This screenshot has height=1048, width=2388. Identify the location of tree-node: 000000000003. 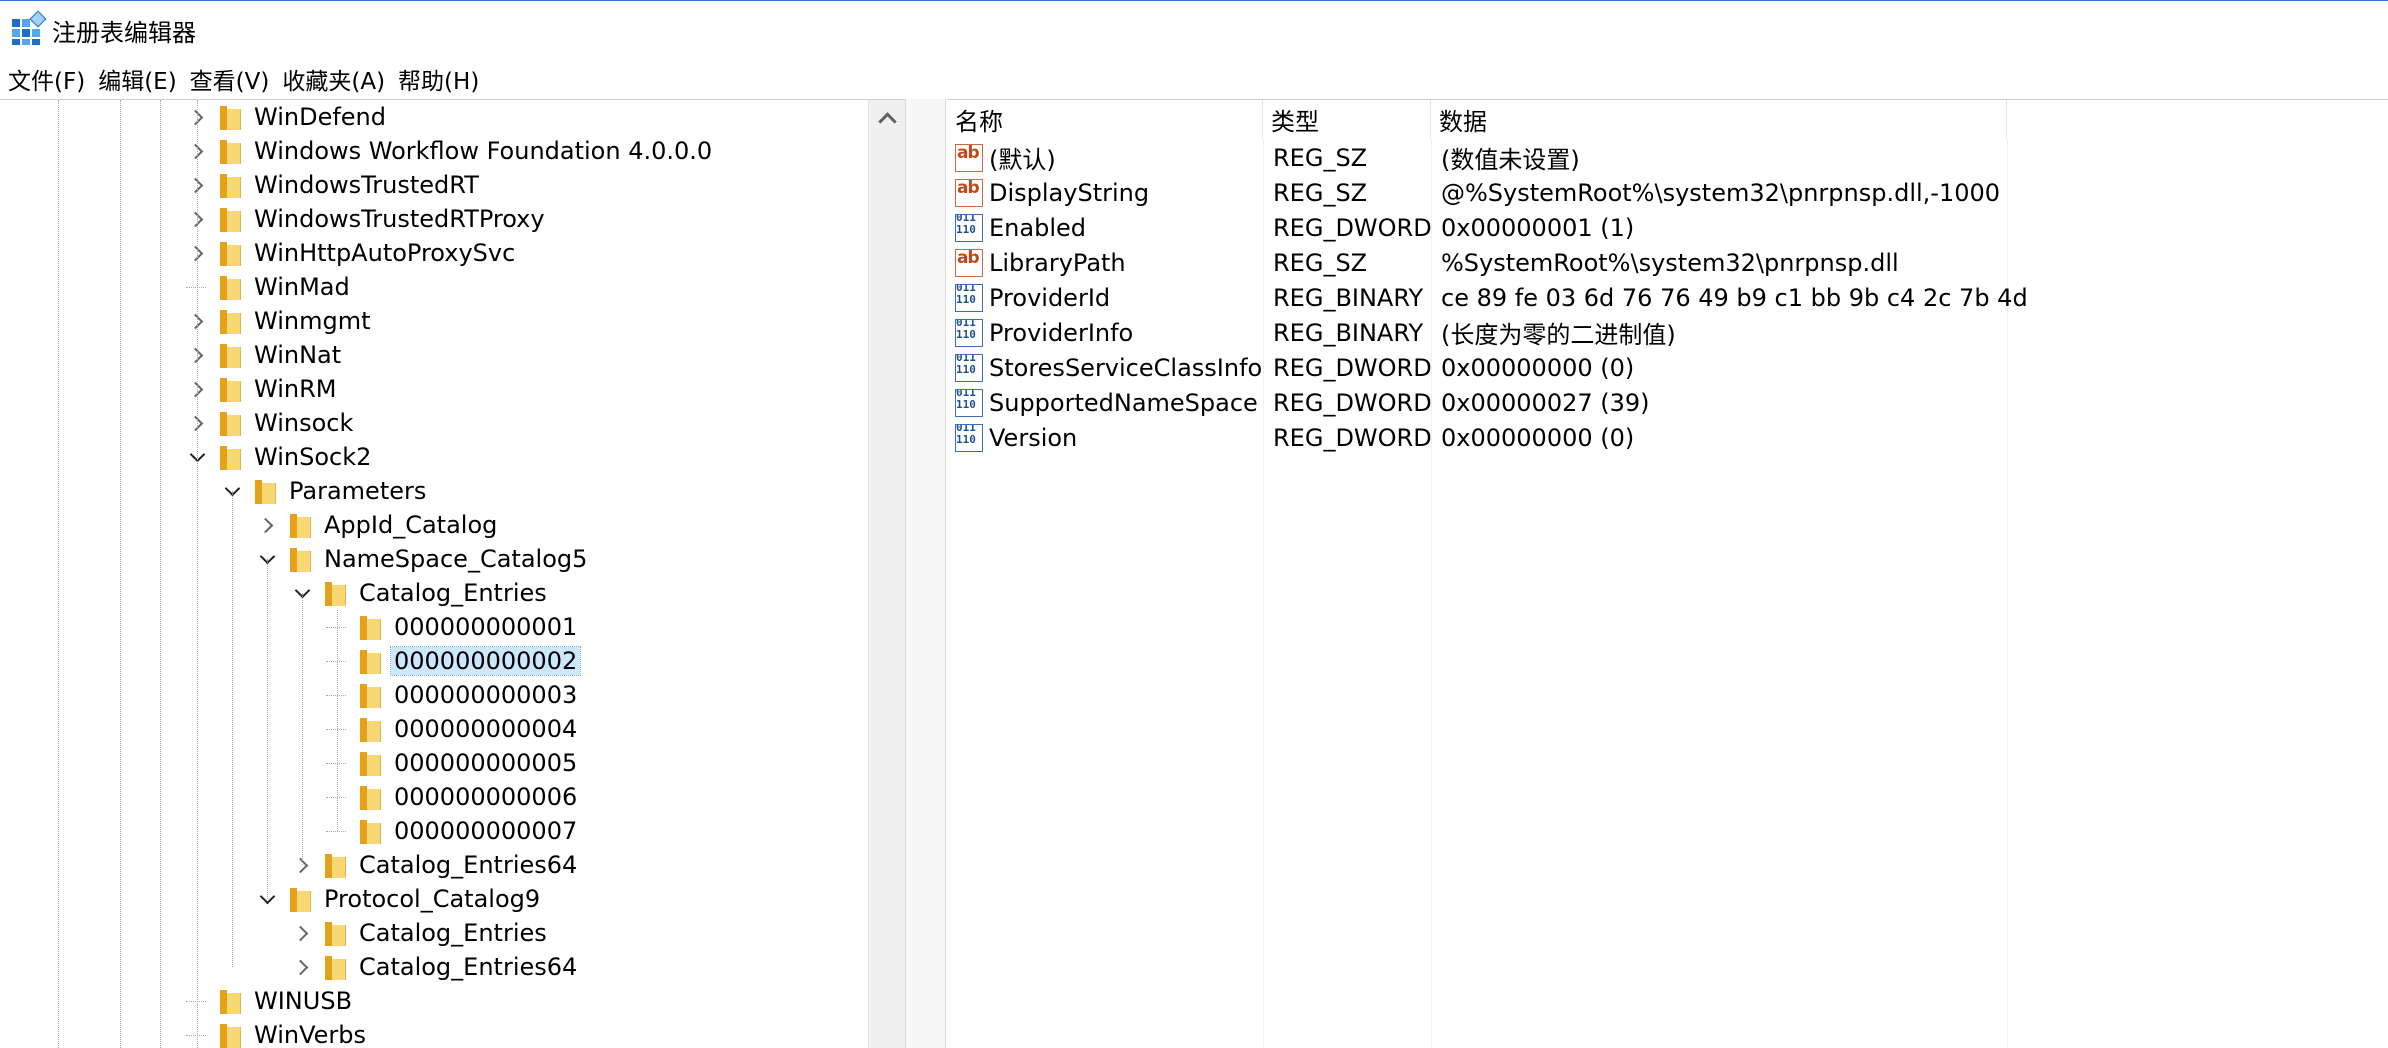
(451, 695).